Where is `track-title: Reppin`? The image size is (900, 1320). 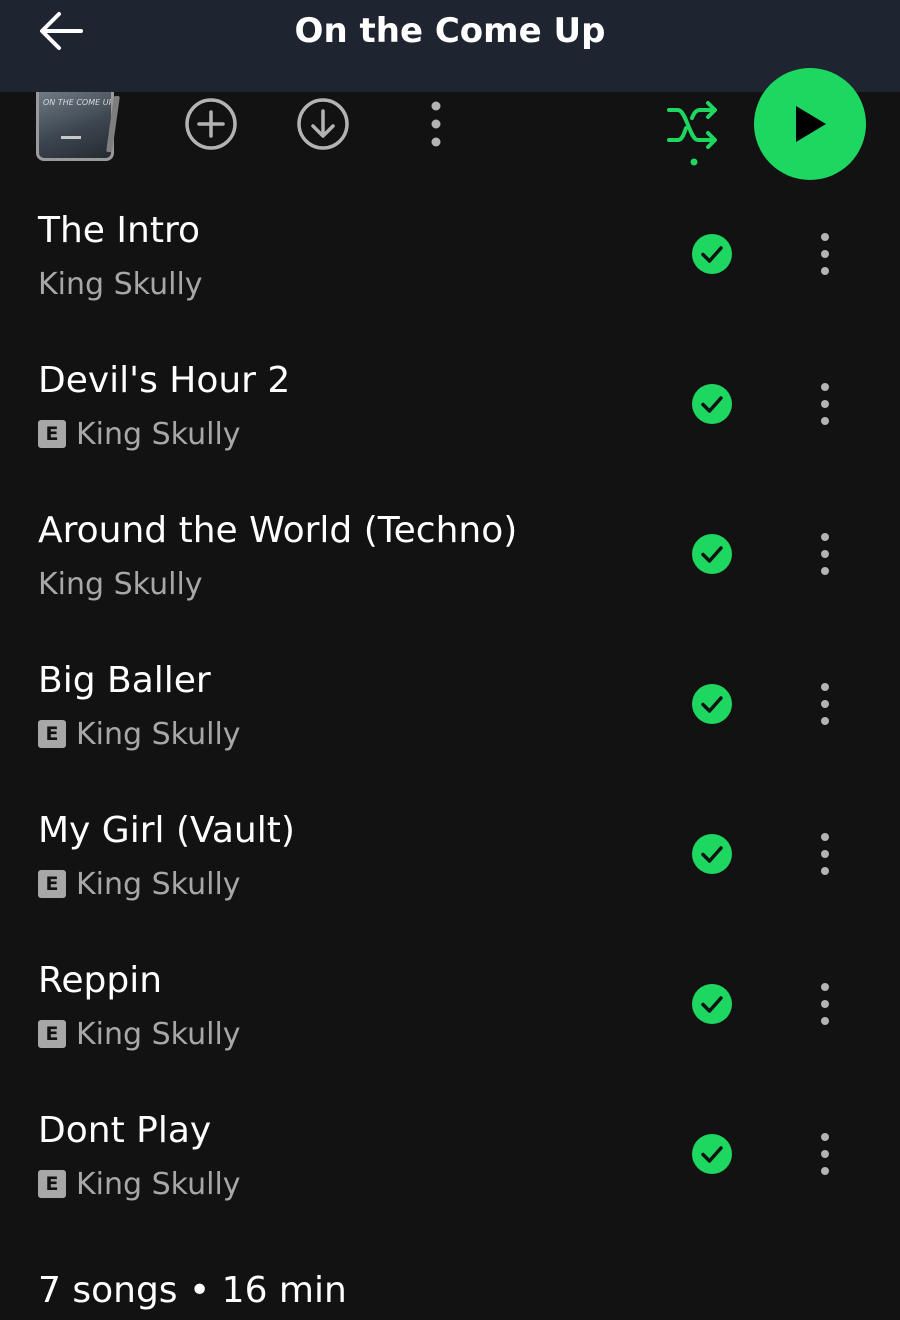 track-title: Reppin is located at coordinates (100, 980).